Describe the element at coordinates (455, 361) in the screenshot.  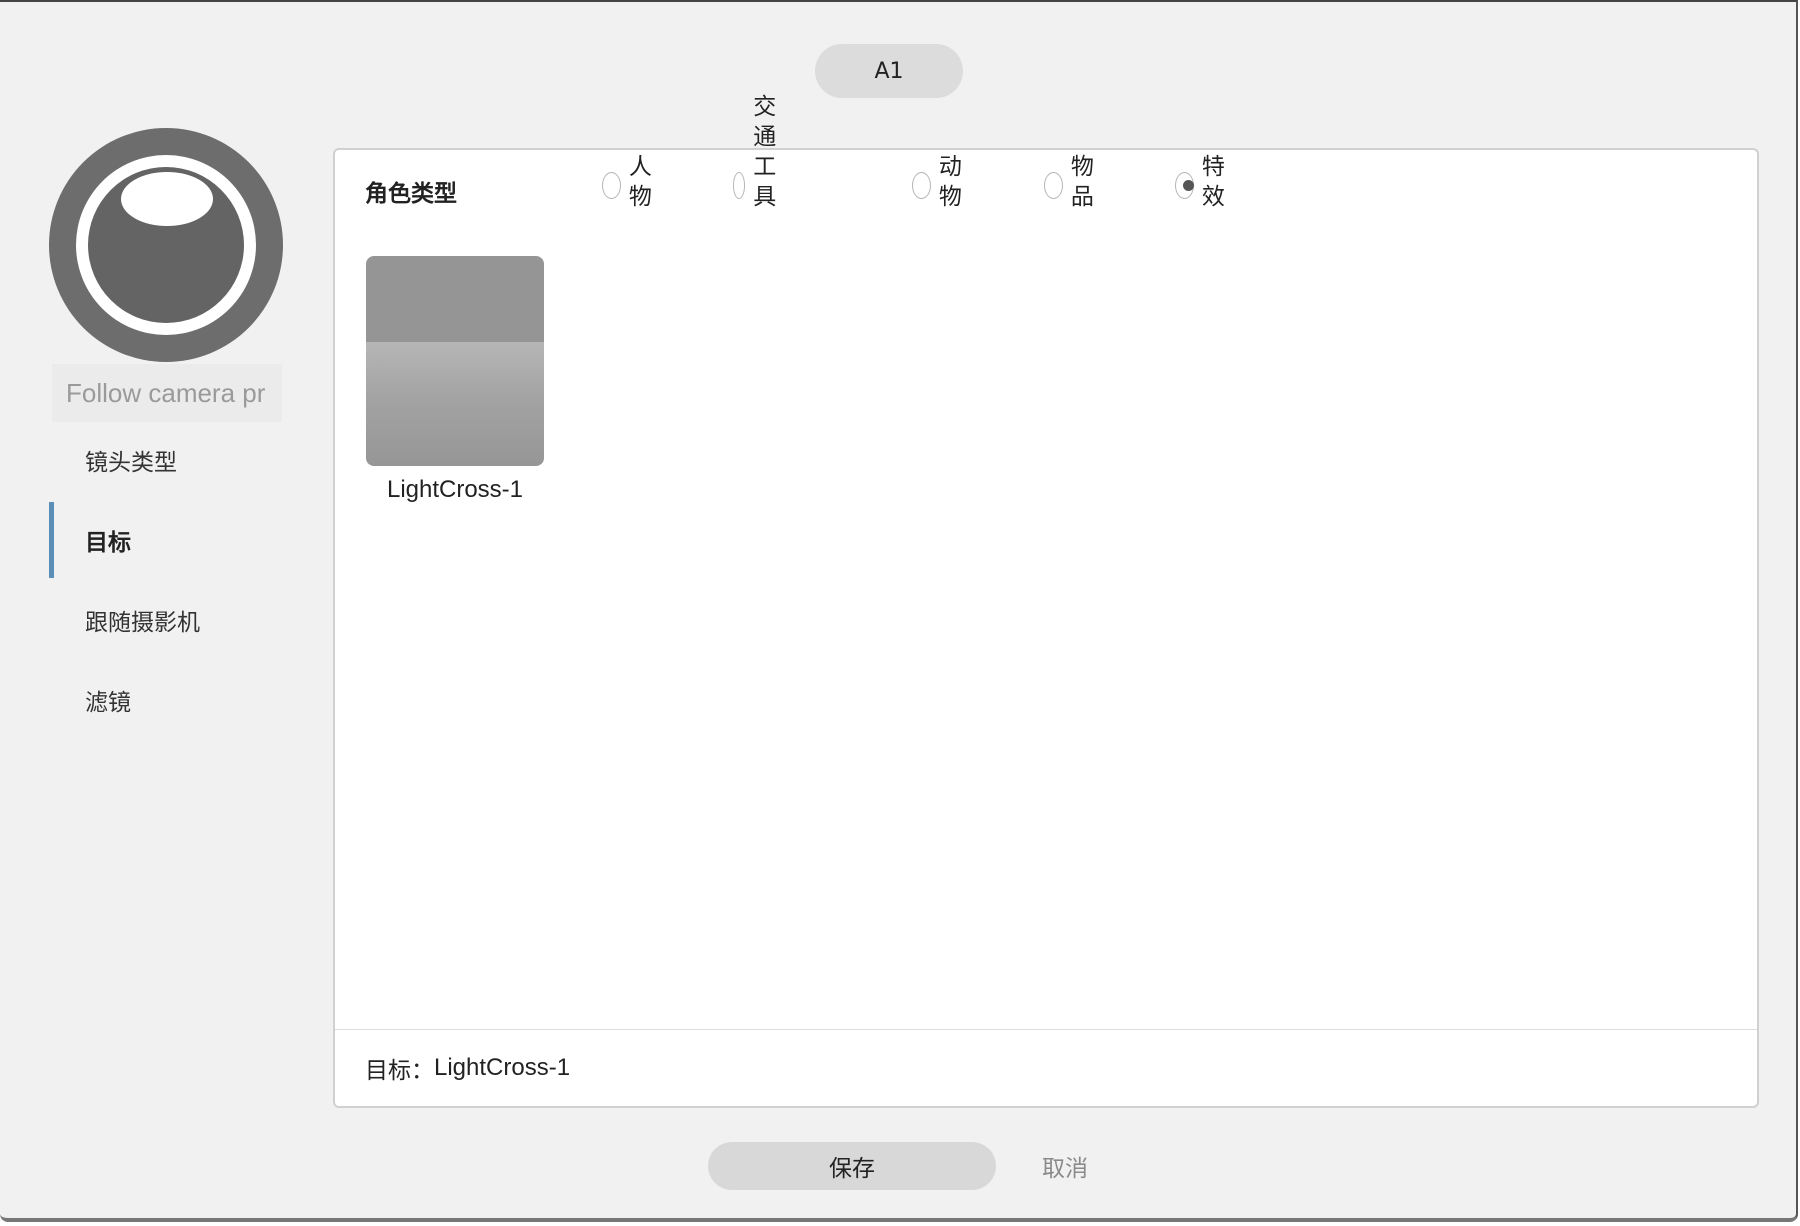
I see `target-item-thumbnail` at that location.